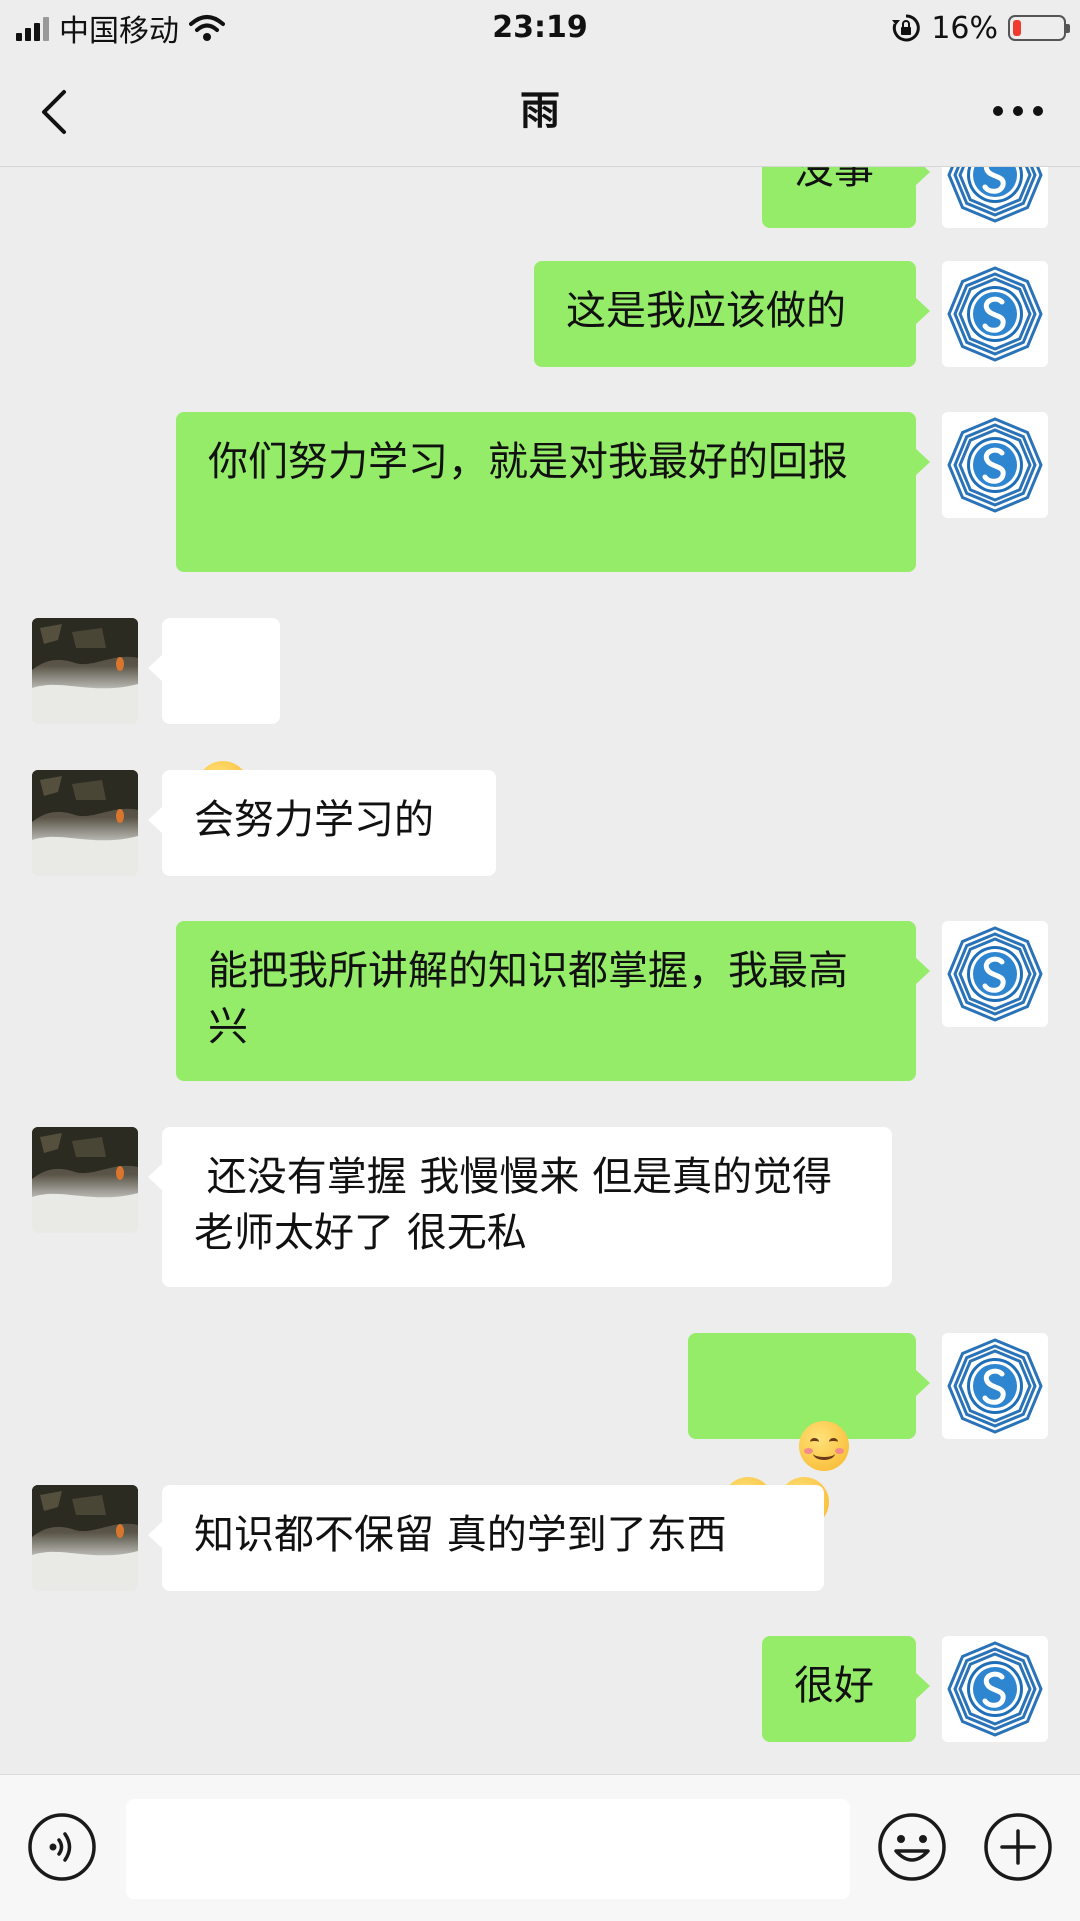  Describe the element at coordinates (528, 462) in the screenshot. I see `message-text: 你们努力学习，就是对我最好的回报` at that location.